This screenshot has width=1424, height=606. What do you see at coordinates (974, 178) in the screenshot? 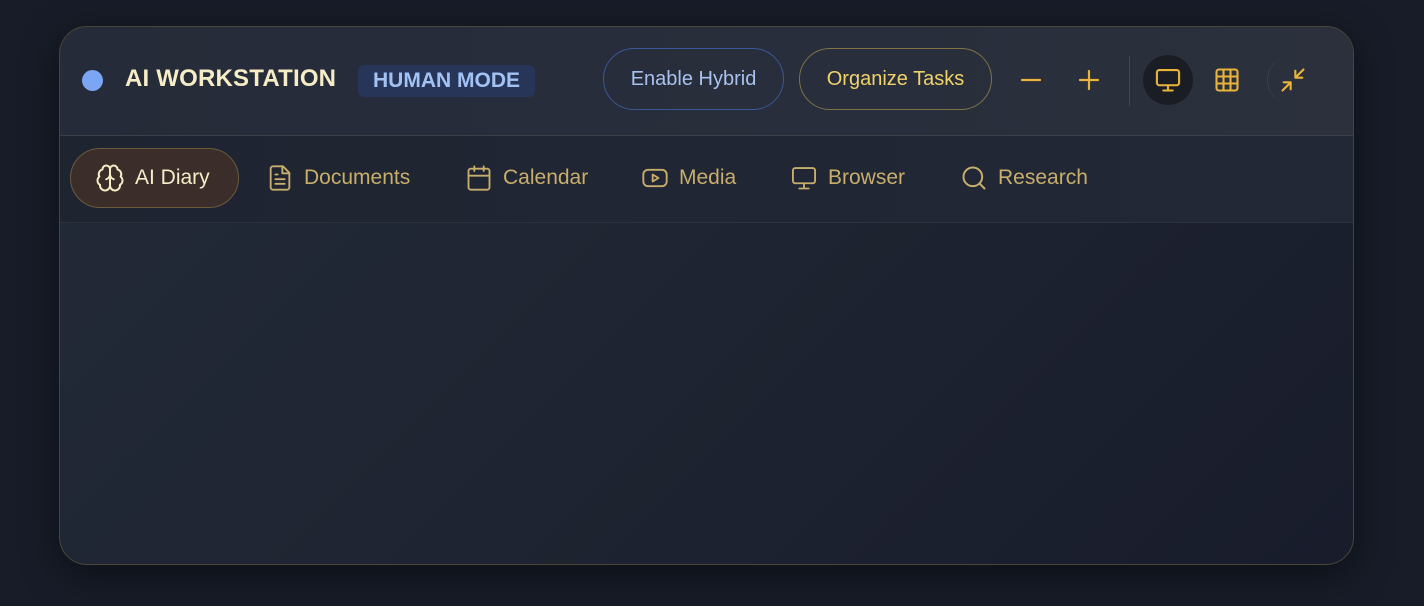
I see `search-icon` at bounding box center [974, 178].